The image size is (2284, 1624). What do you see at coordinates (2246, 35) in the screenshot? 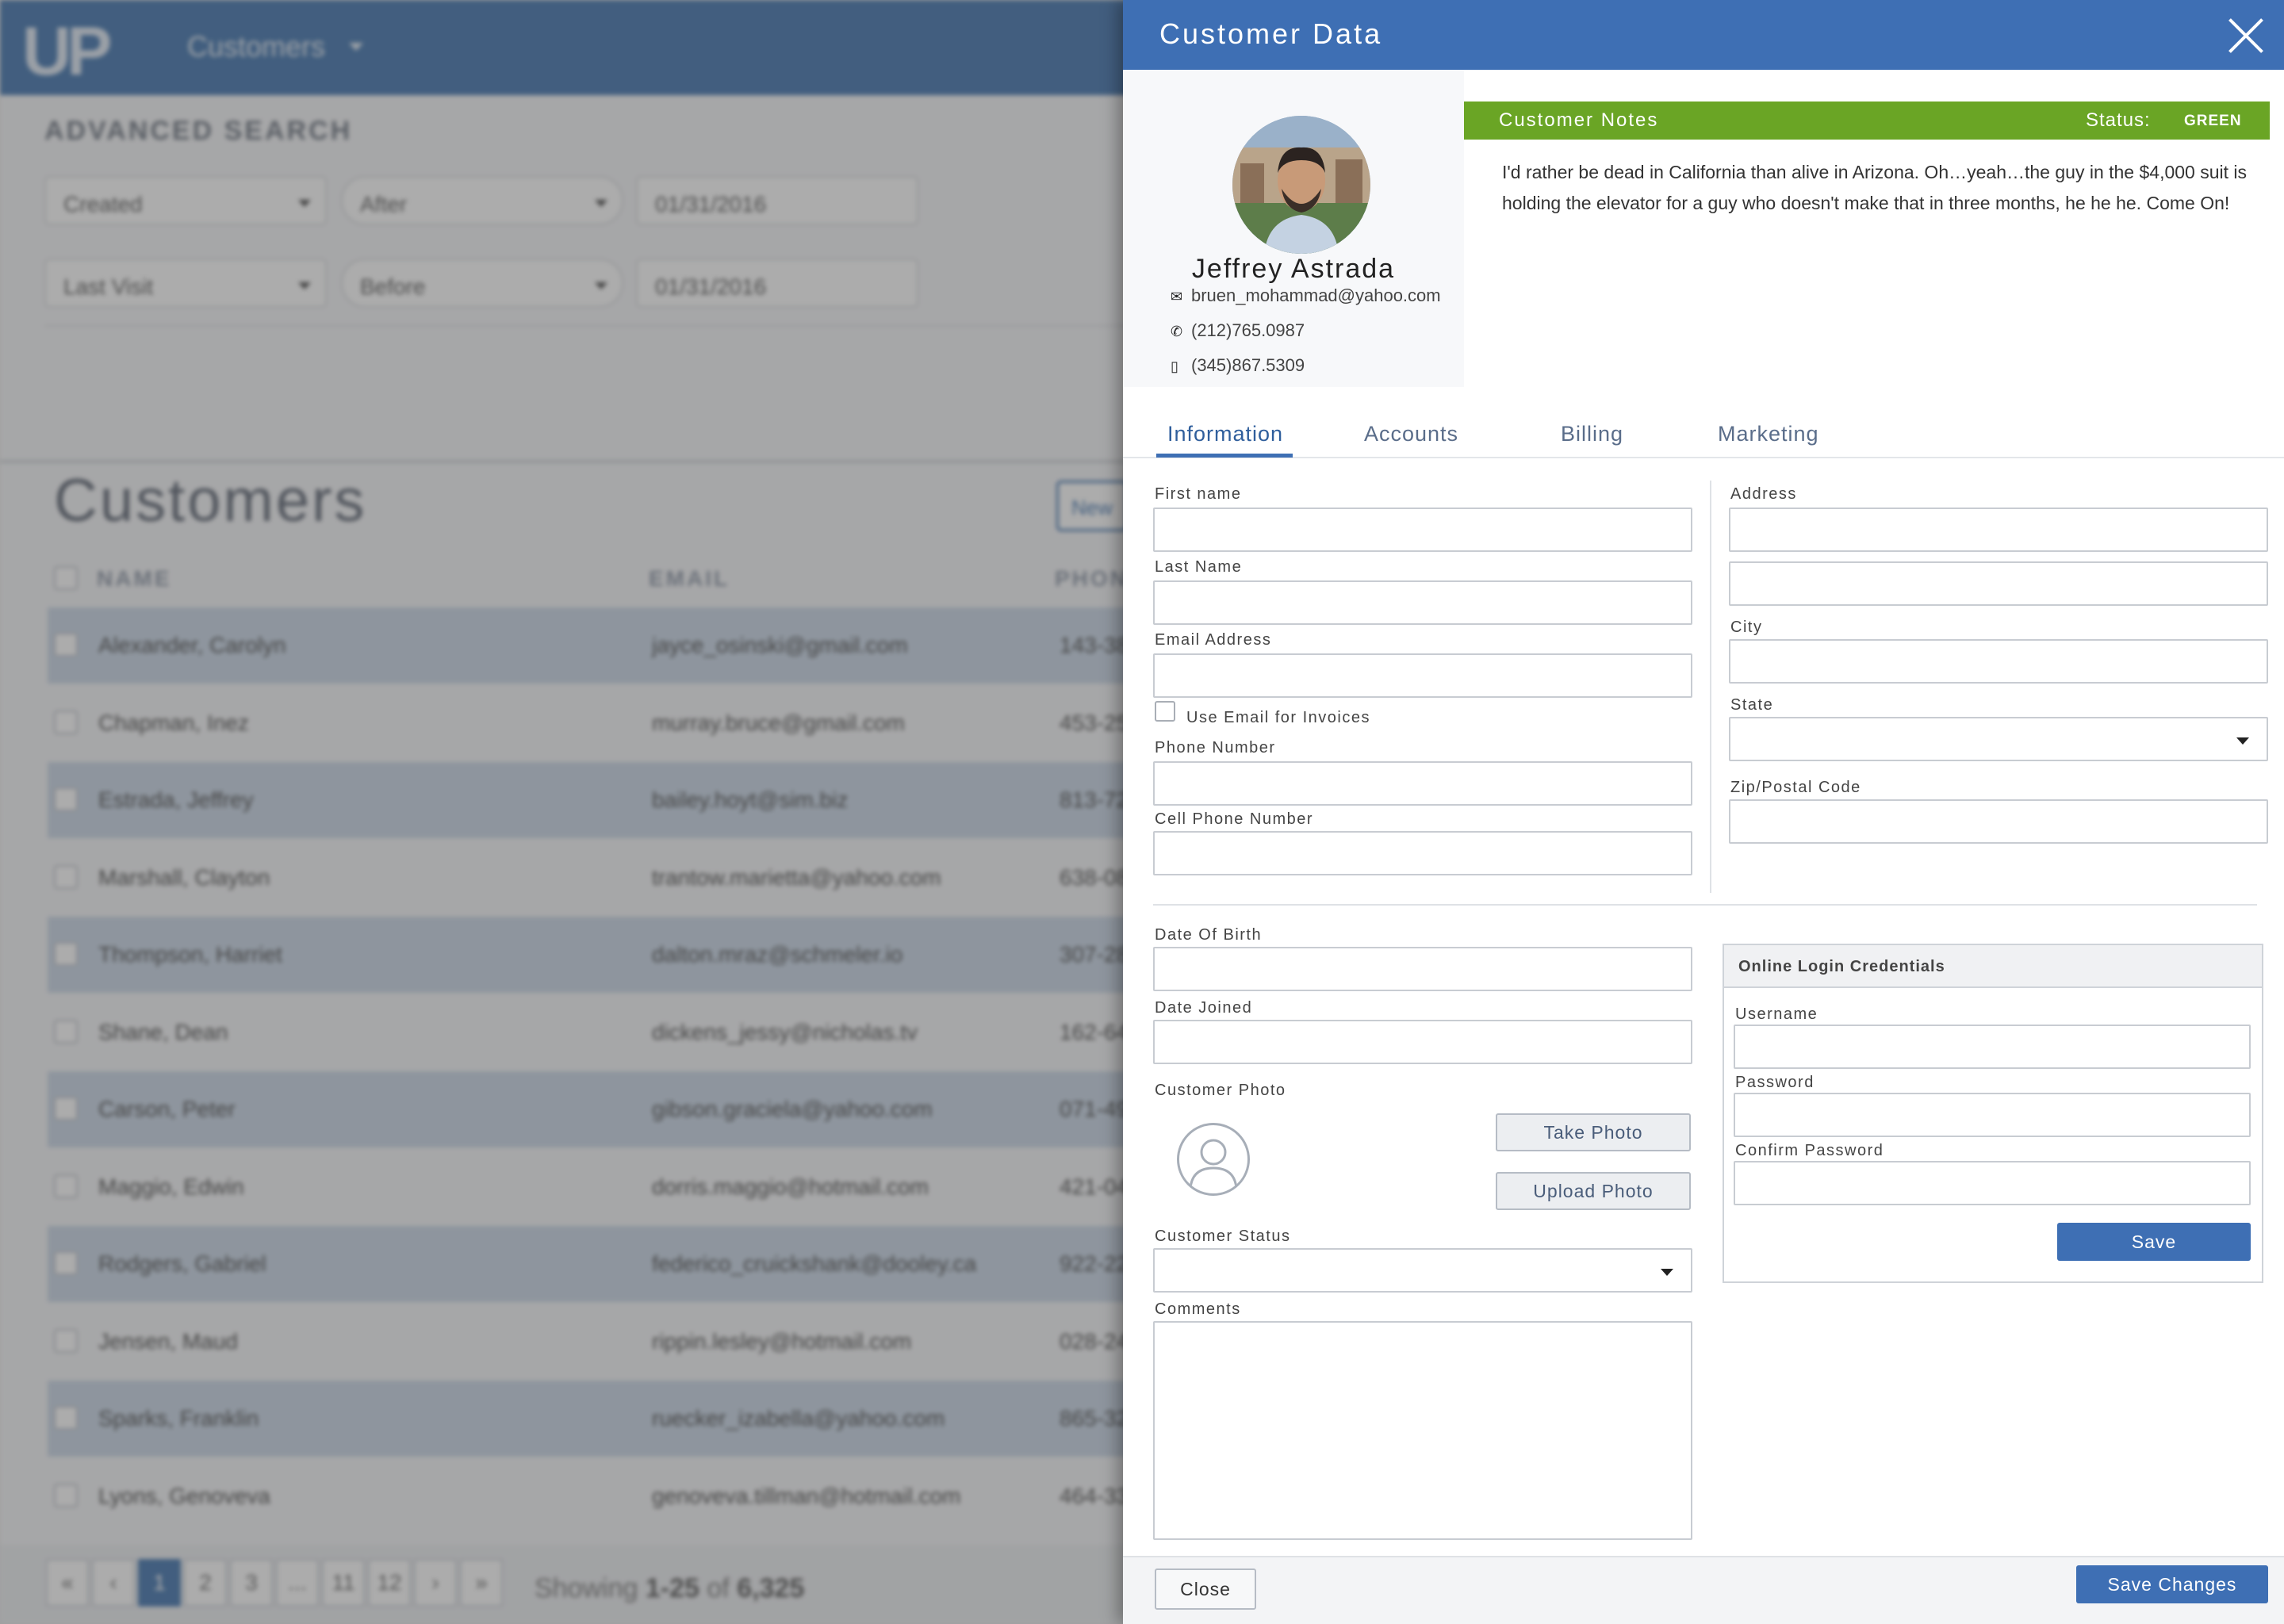
I see `close-icon` at bounding box center [2246, 35].